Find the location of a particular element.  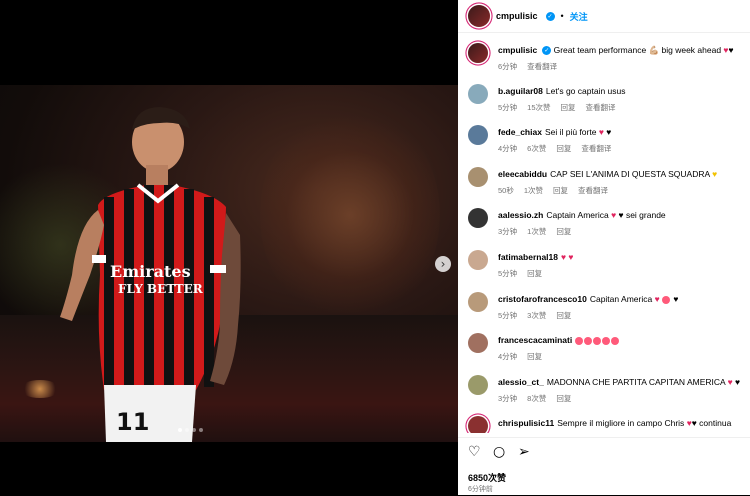

comment-username: b.aguilar08 is located at coordinates (520, 91).